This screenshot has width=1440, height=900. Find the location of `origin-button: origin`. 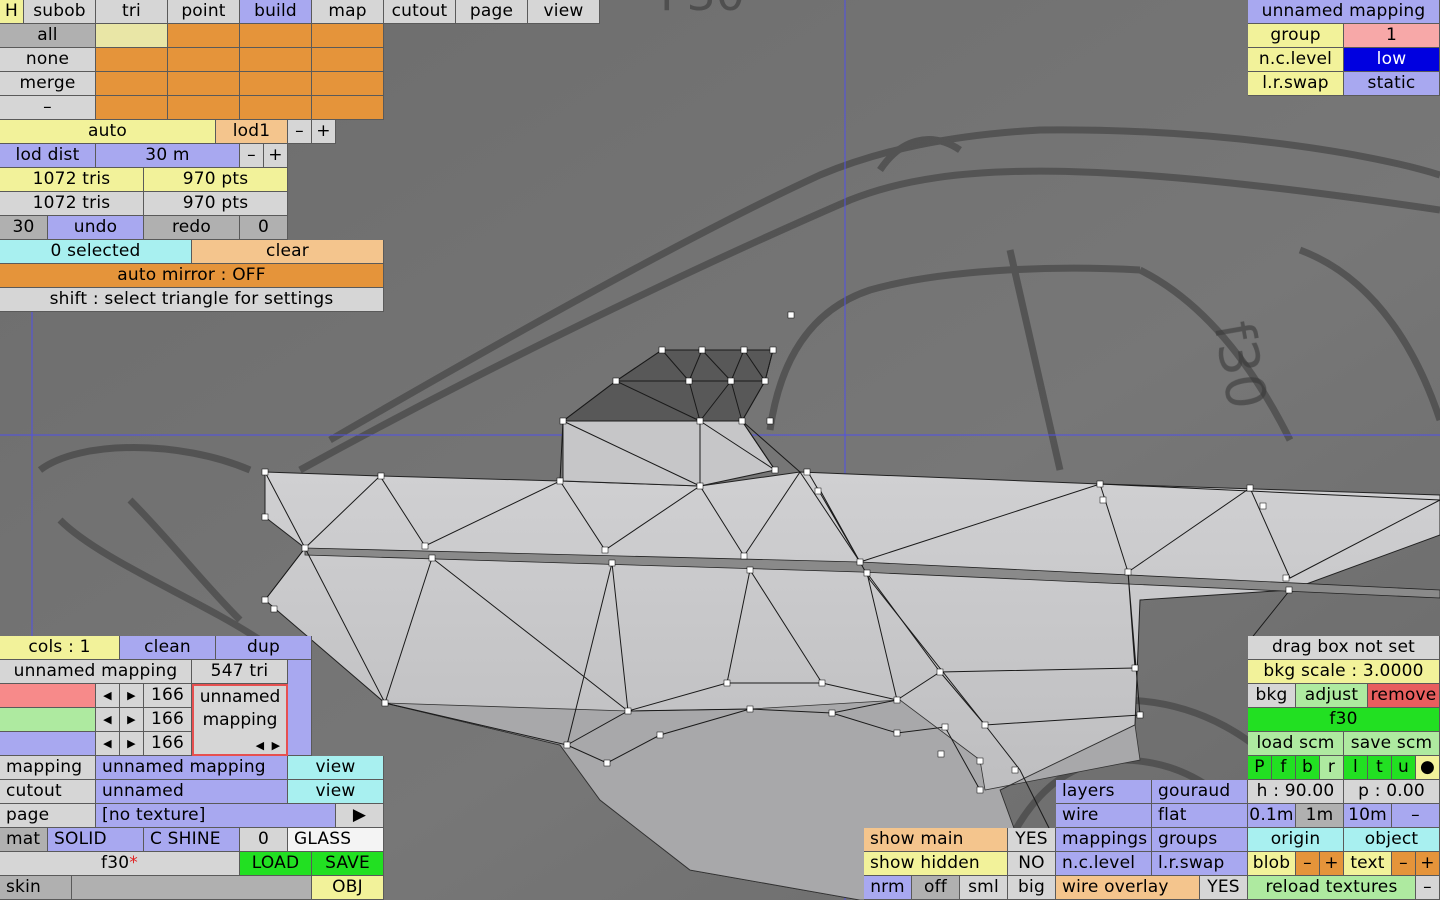

origin-button: origin is located at coordinates (1296, 840).